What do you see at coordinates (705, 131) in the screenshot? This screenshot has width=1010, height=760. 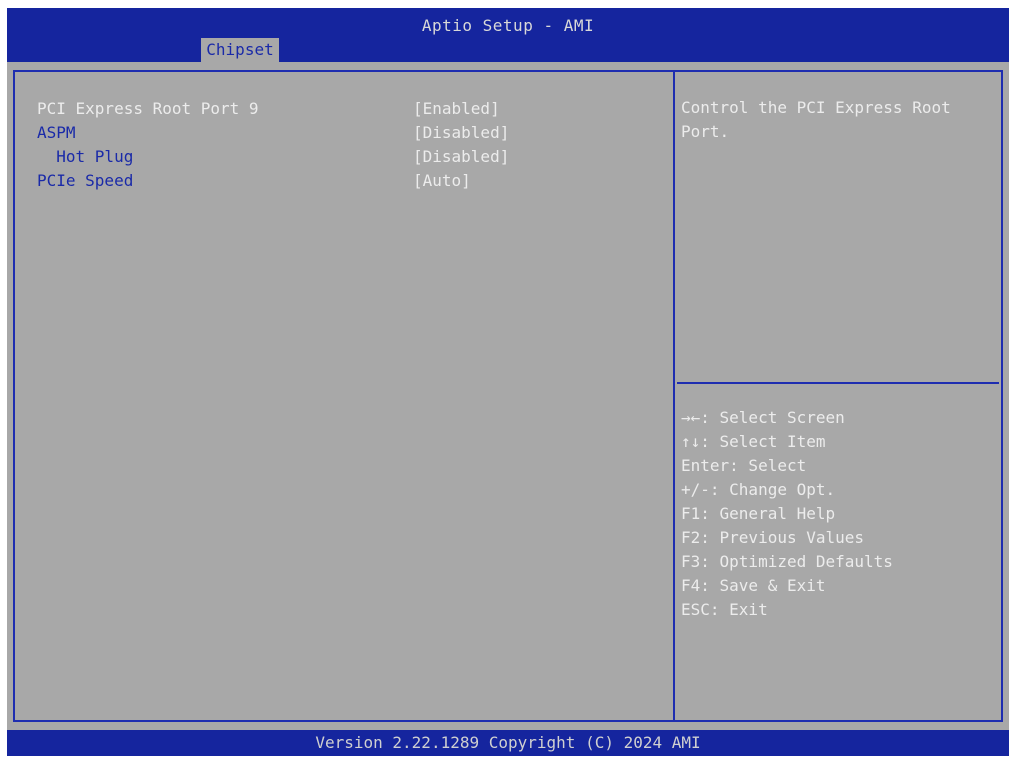 I see `help-text-line-2: Port.` at bounding box center [705, 131].